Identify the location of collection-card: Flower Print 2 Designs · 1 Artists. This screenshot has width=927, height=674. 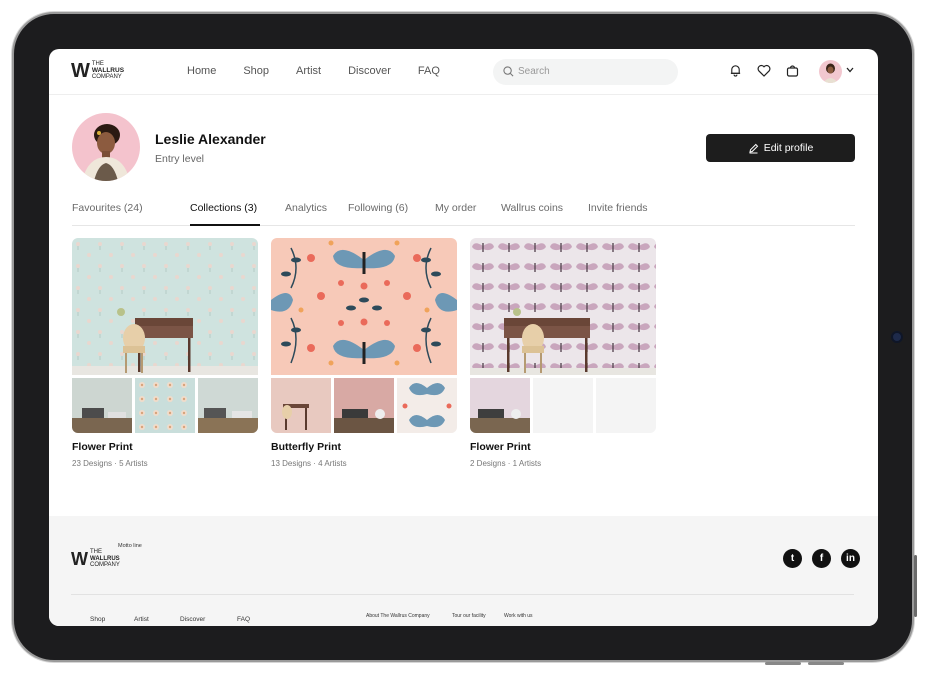
(563, 353).